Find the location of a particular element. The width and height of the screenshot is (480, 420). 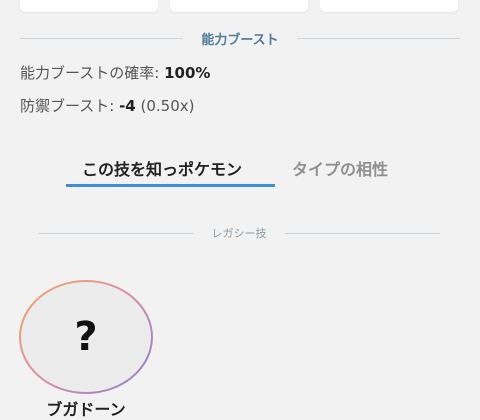

legacy-section-title: レガシー技 is located at coordinates (239, 233).